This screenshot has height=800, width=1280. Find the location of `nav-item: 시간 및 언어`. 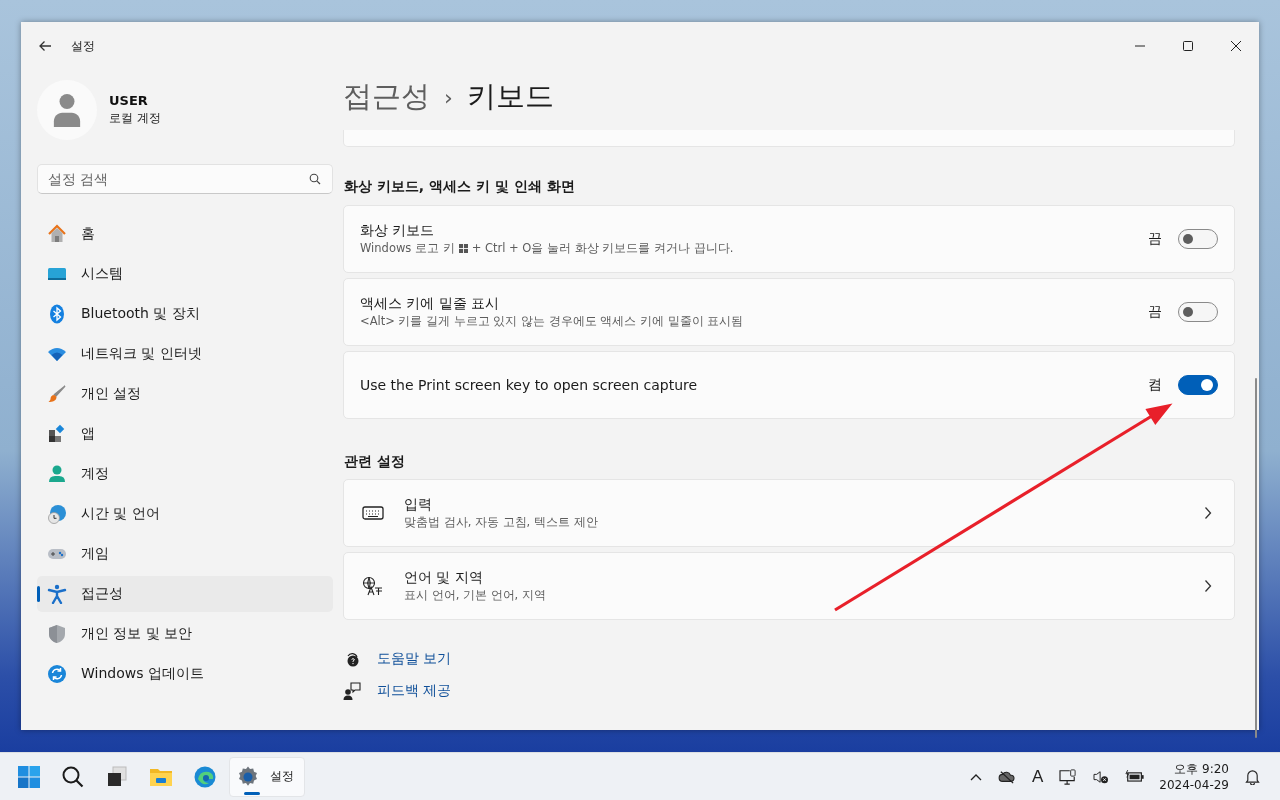

nav-item: 시간 및 언어 is located at coordinates (185, 514).